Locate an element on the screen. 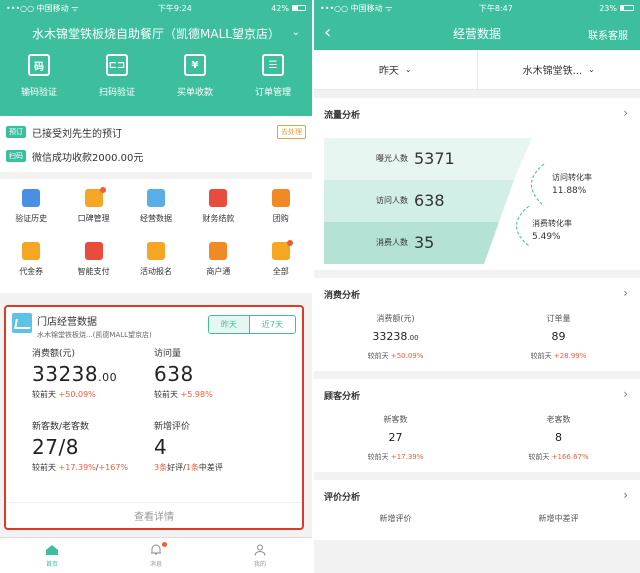  metric-value: 33238.00 is located at coordinates (395, 336).